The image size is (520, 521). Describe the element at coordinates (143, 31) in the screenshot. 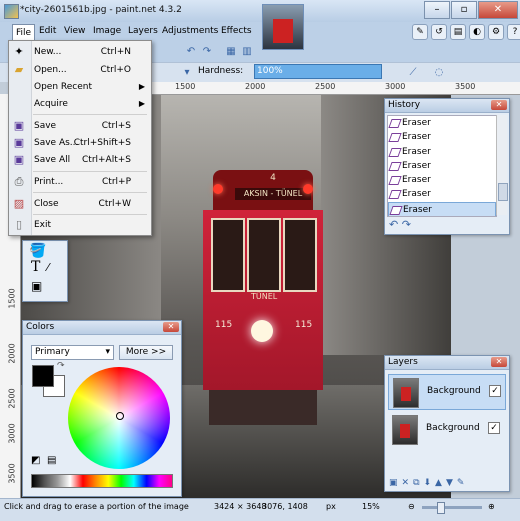

I see `menu-layers: Layers` at that location.